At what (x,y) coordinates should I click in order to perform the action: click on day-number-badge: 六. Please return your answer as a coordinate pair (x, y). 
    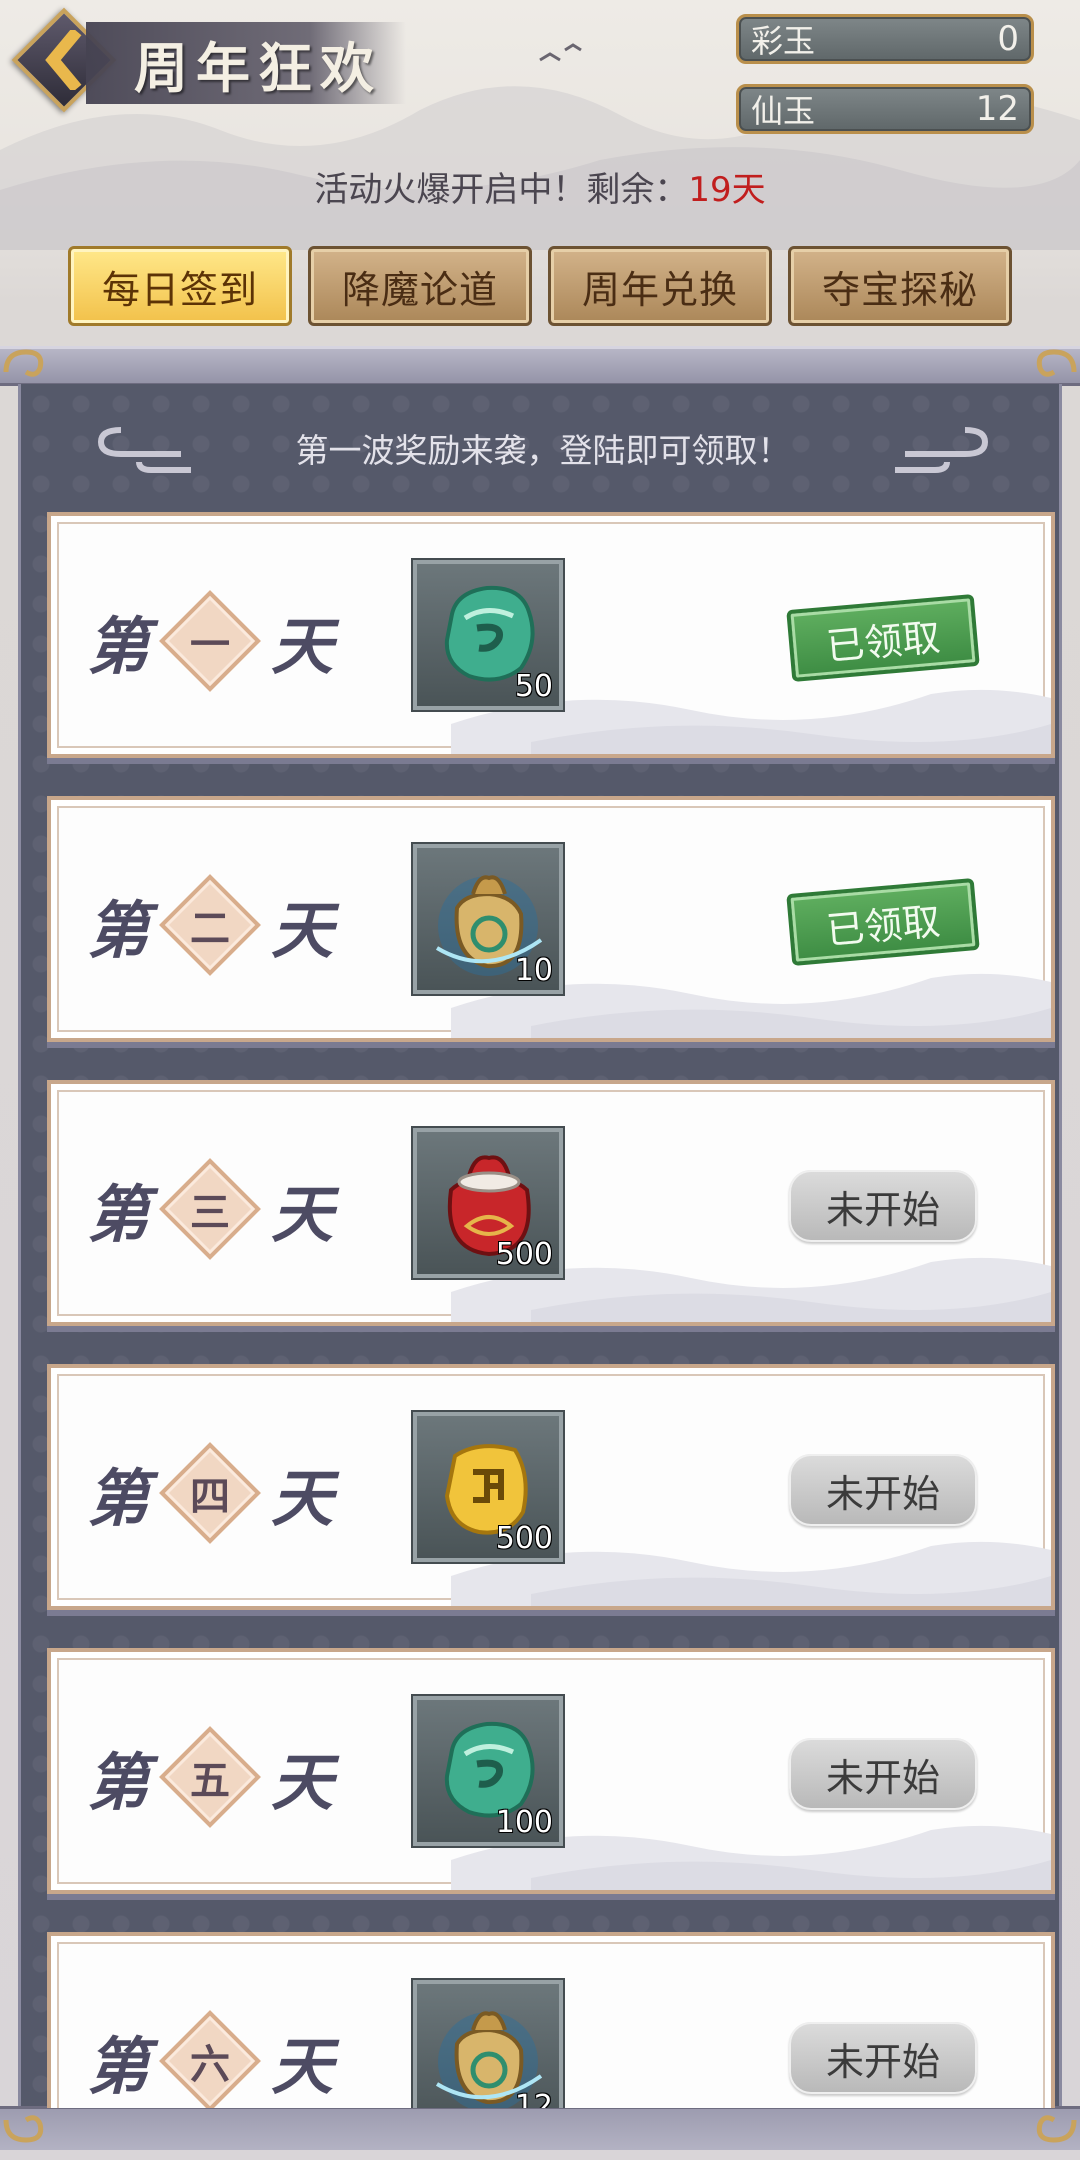
    Looking at the image, I should click on (210, 2057).